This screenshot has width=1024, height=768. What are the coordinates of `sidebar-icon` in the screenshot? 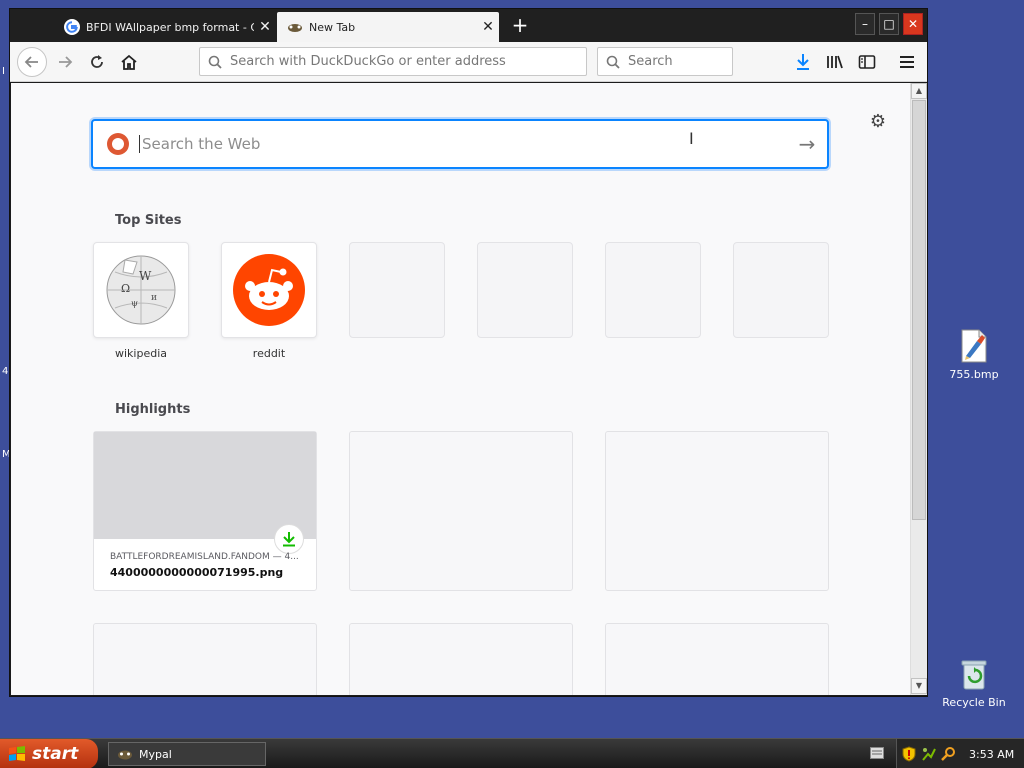 It's located at (867, 62).